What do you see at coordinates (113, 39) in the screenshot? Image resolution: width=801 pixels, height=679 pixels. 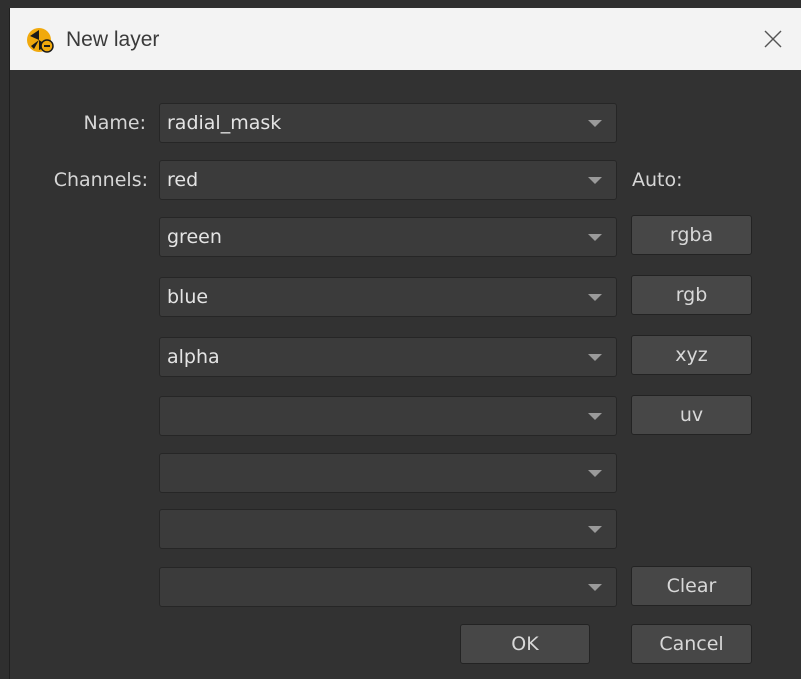 I see `dialog-title: New layer` at bounding box center [113, 39].